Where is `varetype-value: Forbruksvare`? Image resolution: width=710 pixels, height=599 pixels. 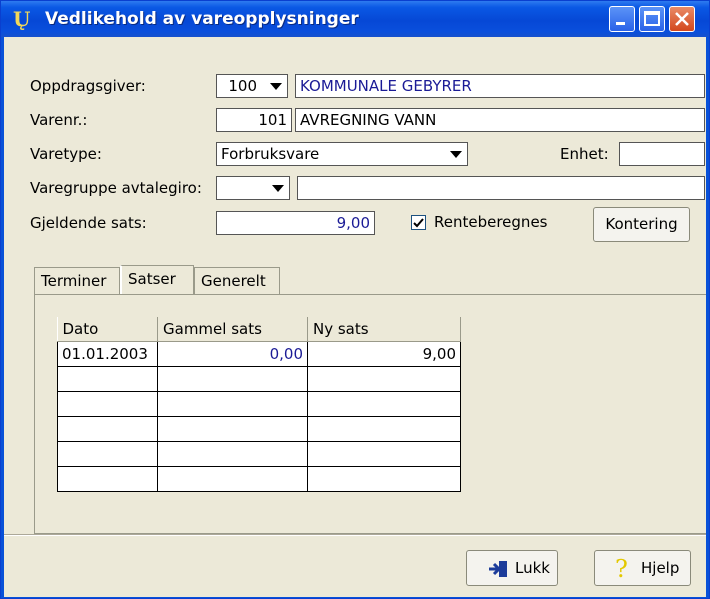
varetype-value: Forbruksvare is located at coordinates (270, 154).